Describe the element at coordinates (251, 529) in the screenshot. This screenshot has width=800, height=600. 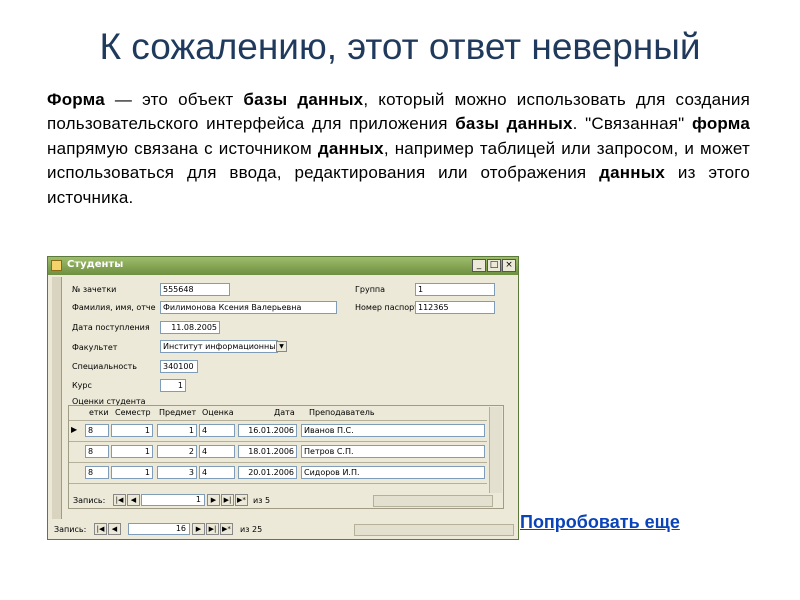
I see `form-record-count: из 25` at that location.